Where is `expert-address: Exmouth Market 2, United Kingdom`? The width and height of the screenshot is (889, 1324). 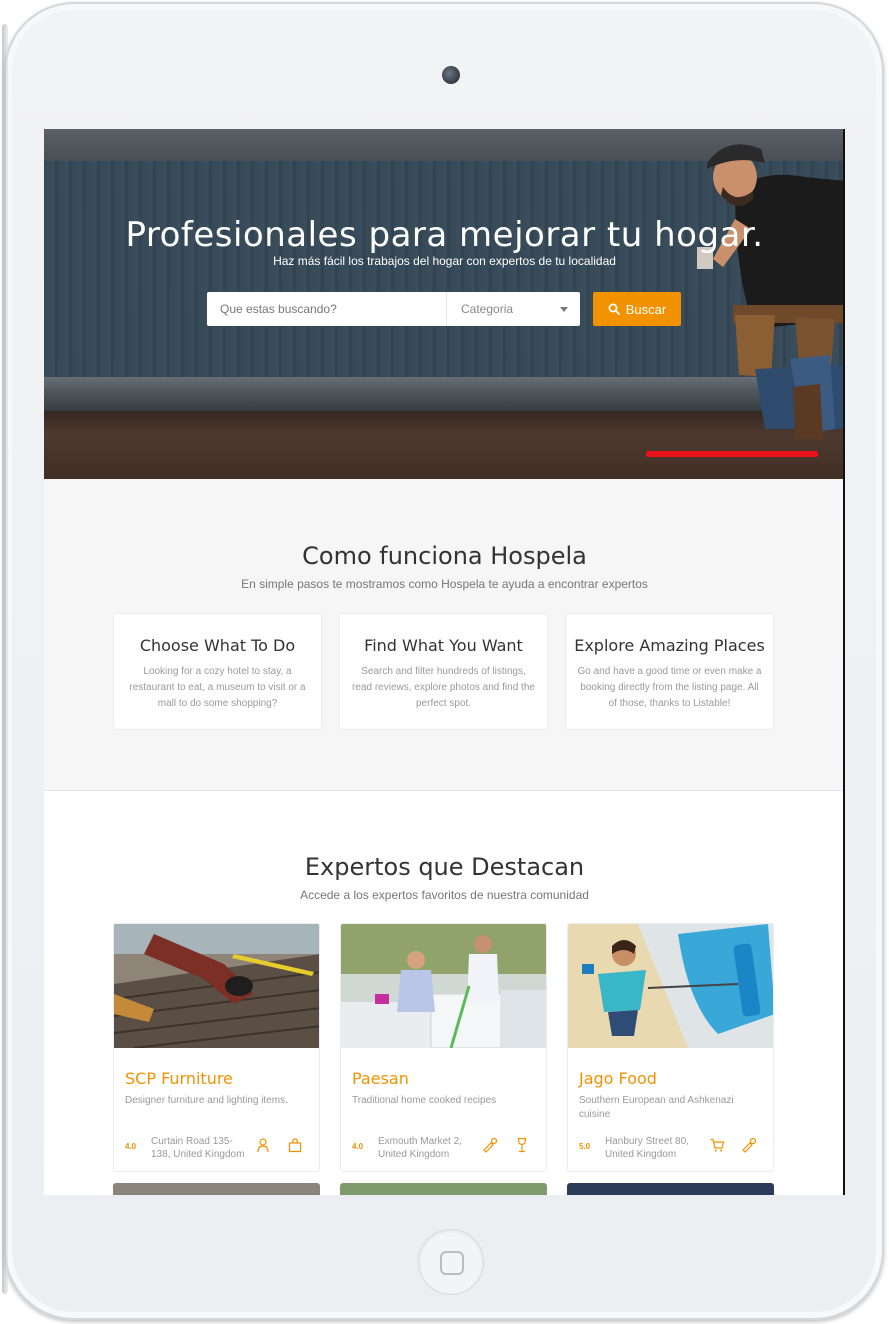 expert-address: Exmouth Market 2, United Kingdom is located at coordinates (420, 1148).